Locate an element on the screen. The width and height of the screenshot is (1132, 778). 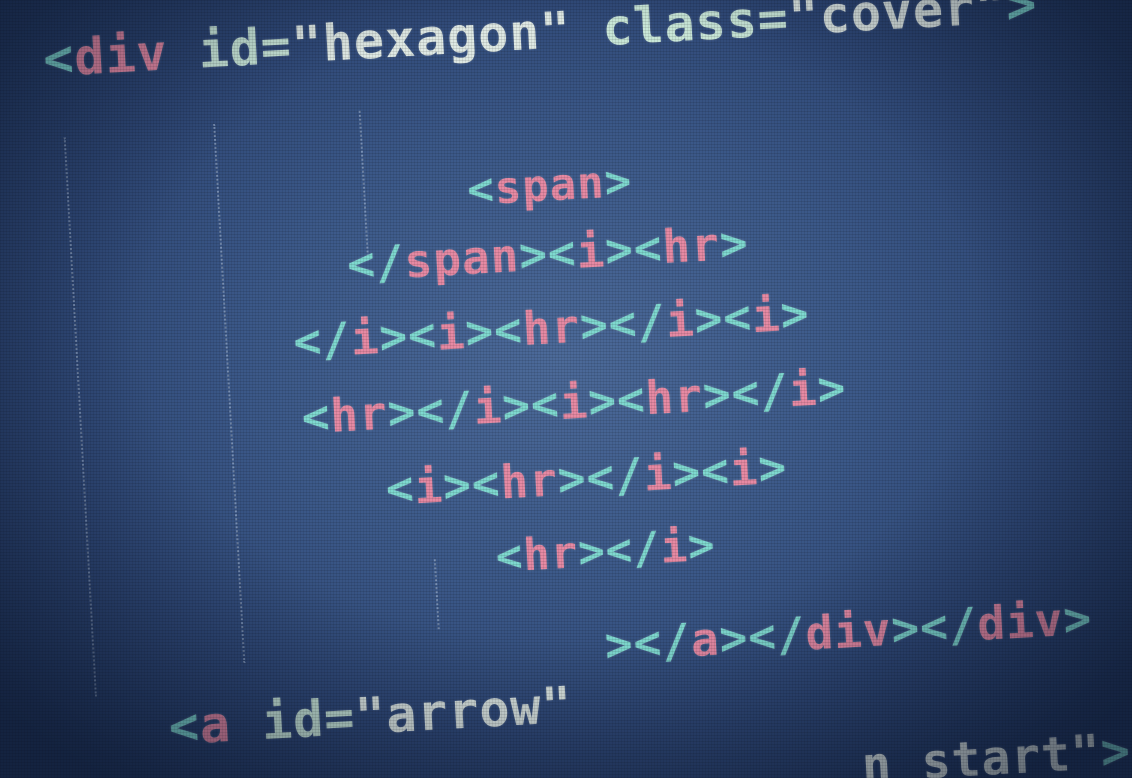
code-line-a-arrow: <a id="arrow" is located at coordinates (370, 716).